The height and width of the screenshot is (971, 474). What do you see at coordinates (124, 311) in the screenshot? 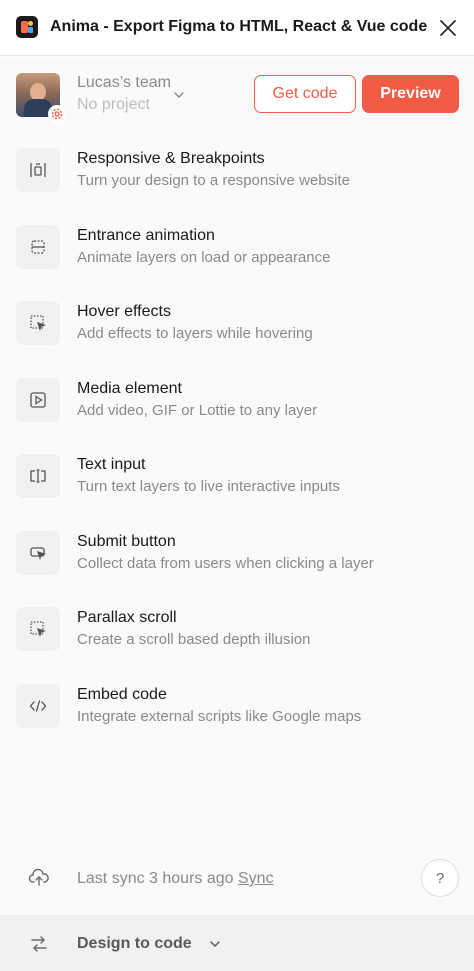
I see `feature-title: Hover effects` at bounding box center [124, 311].